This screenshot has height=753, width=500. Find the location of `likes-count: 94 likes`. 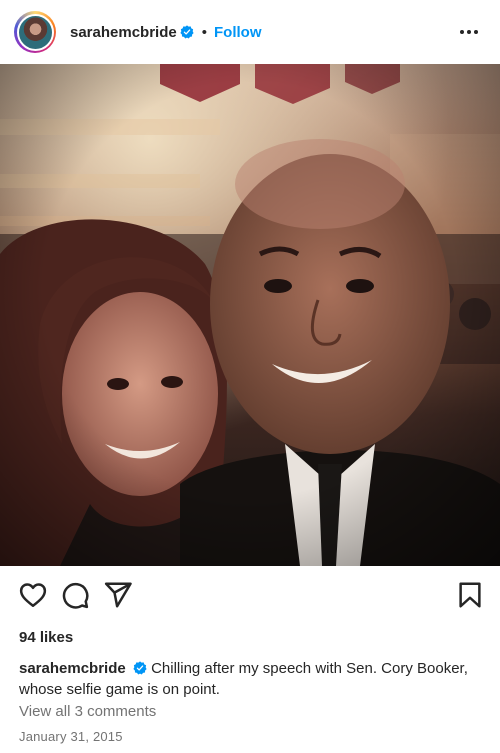

likes-count: 94 likes is located at coordinates (46, 637).